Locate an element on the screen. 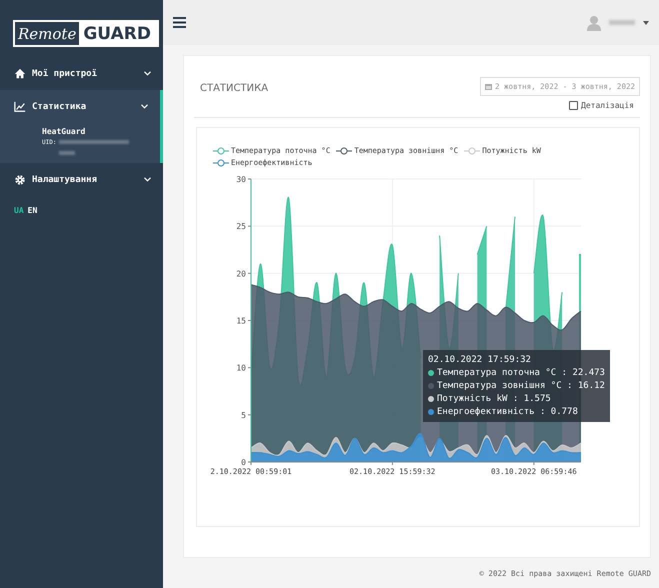 The width and height of the screenshot is (659, 588). tooltip-title: 02.10.2022 17:59:32 is located at coordinates (480, 360).